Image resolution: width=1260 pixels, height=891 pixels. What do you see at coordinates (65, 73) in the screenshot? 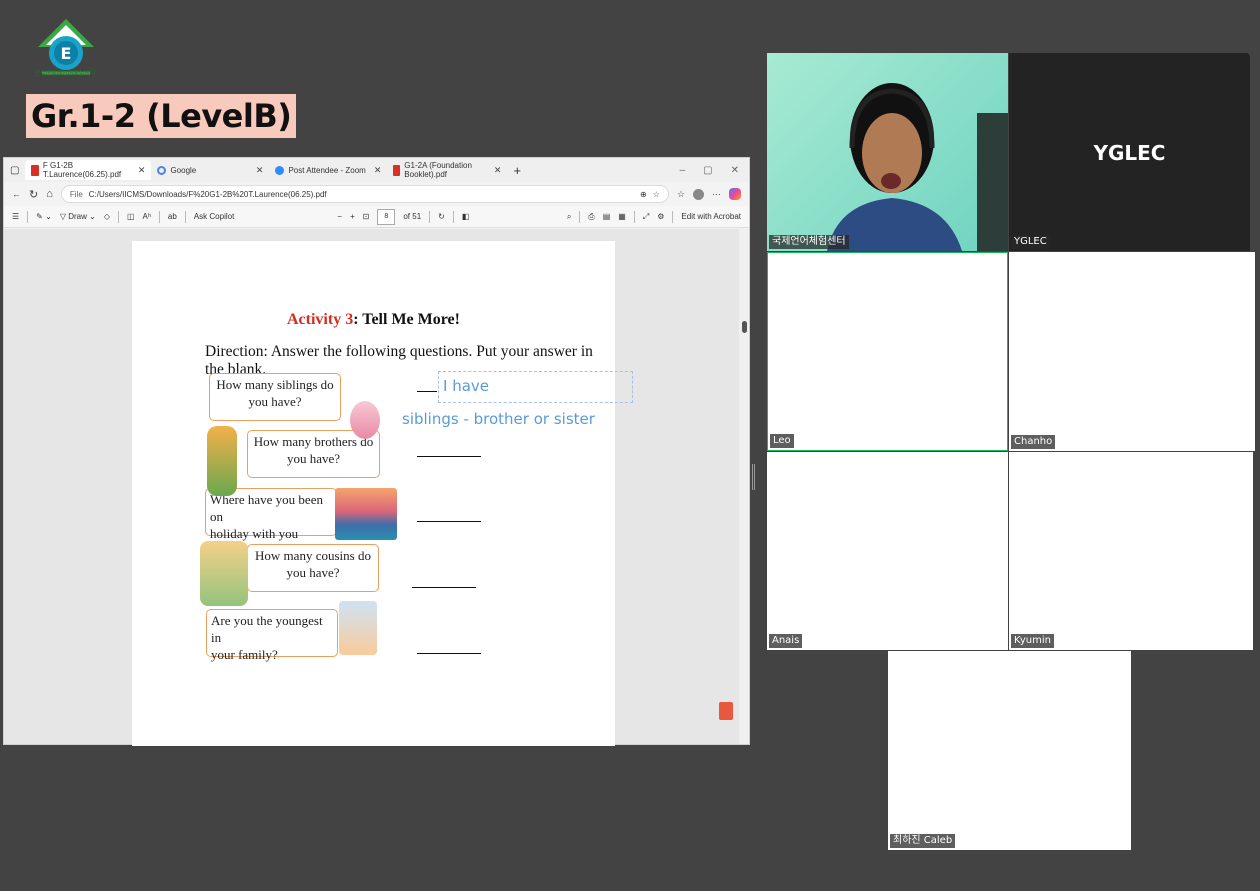
I see `logo-caption: 인수군국제언어체험센터` at bounding box center [65, 73].